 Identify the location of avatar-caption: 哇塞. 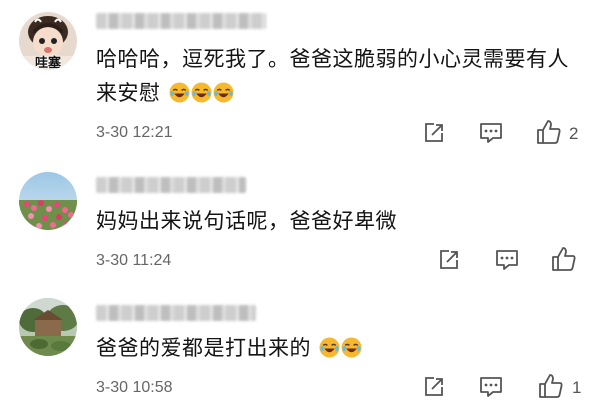
(47, 63).